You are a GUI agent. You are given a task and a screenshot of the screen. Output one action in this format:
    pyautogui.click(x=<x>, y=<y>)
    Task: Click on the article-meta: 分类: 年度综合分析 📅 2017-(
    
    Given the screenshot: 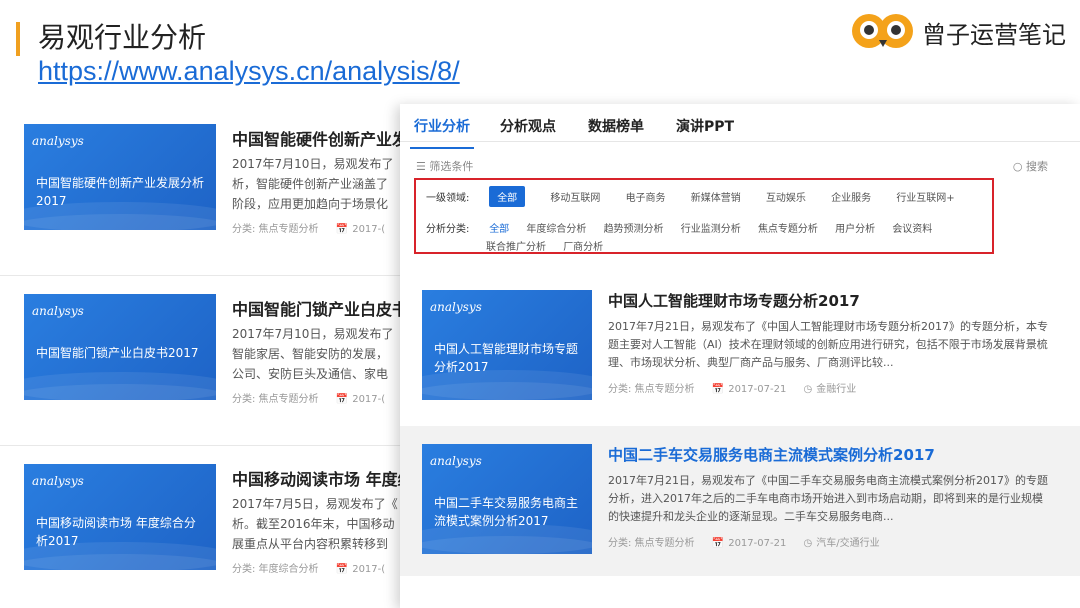 What is the action you would take?
    pyautogui.click(x=308, y=567)
    